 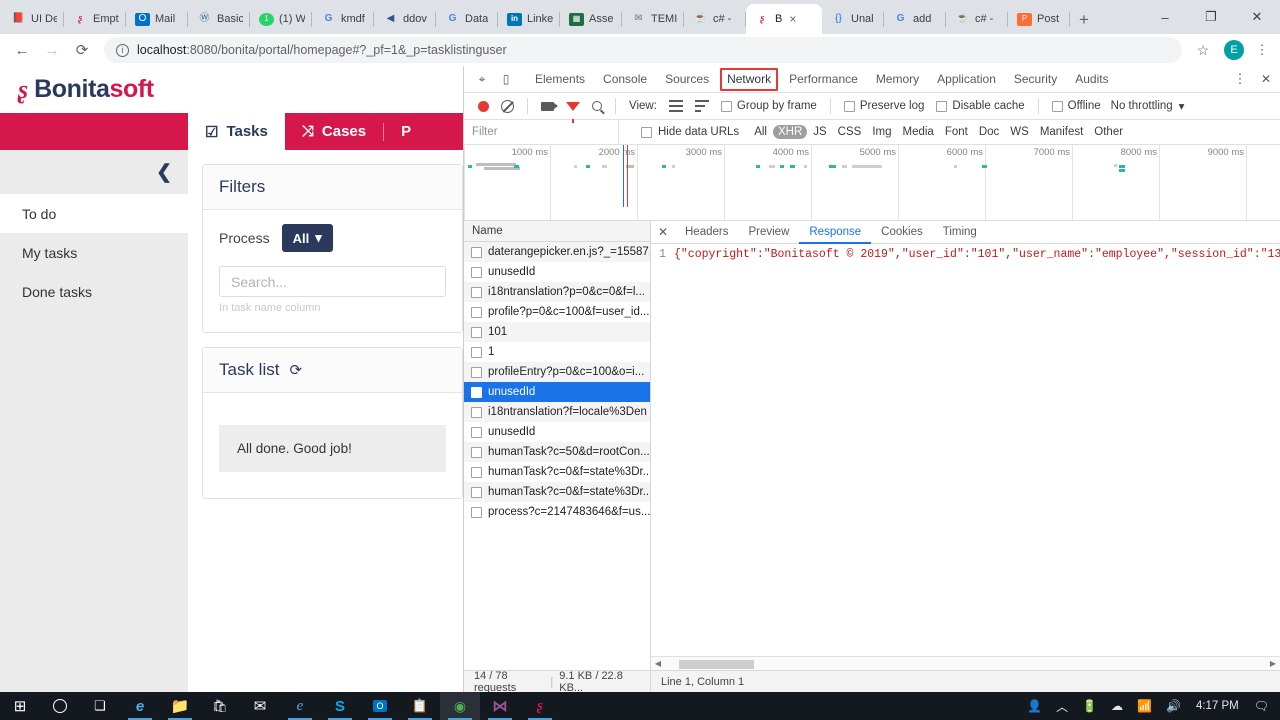 What do you see at coordinates (95, 19) in the screenshot?
I see `browser-tab: ʂ Empt` at bounding box center [95, 19].